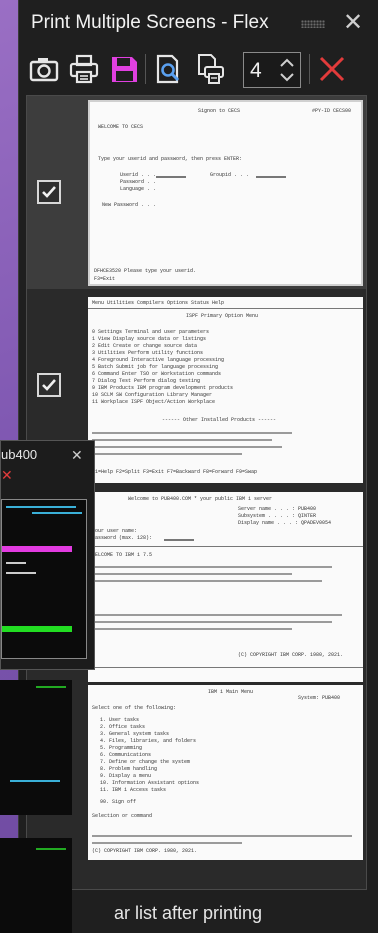  Describe the element at coordinates (150, 783) in the screenshot. I see `thumb-option: 10. Information Assistant options` at that location.